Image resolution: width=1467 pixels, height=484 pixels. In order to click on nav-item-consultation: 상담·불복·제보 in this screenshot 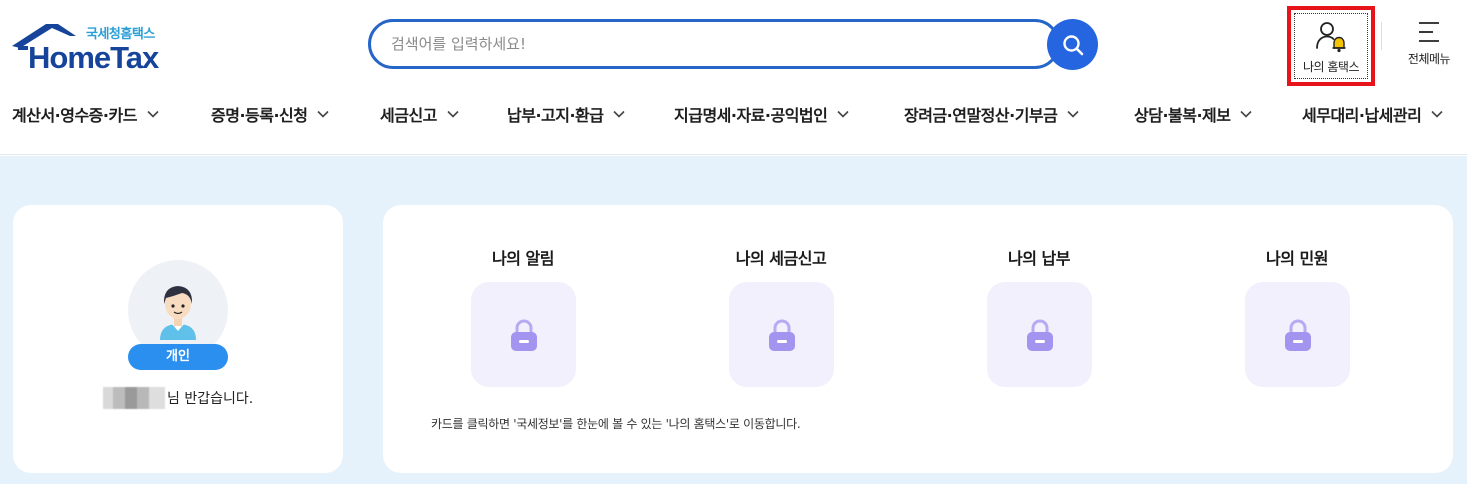, I will do `click(1193, 114)`.